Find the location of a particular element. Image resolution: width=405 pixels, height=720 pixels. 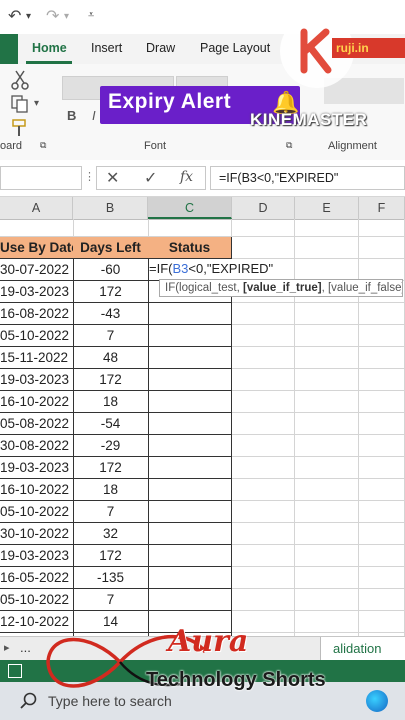

days-left-cell: 32 is located at coordinates (111, 534).